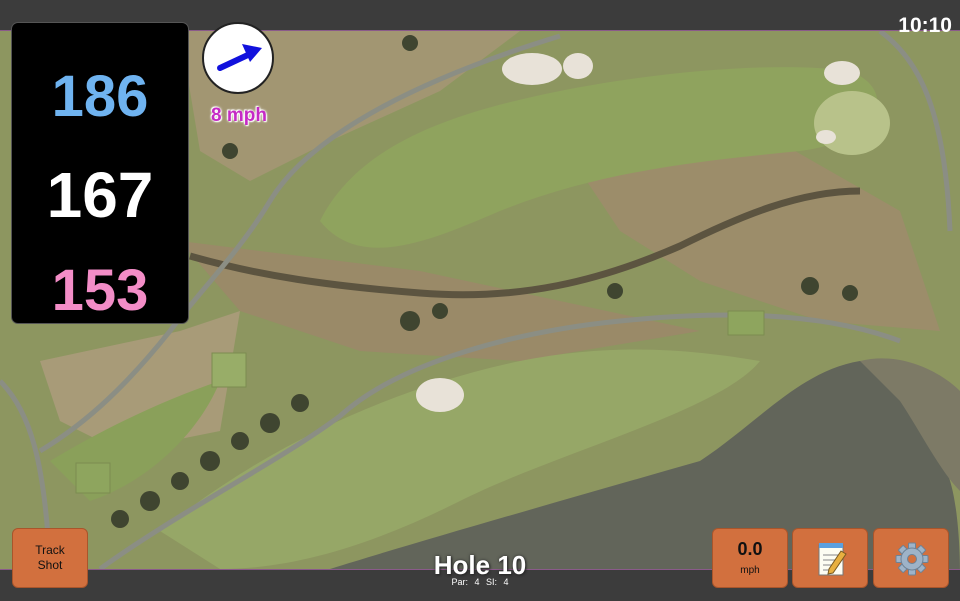 This screenshot has height=601, width=960. I want to click on hole-info: Par: 4 SI: 4, so click(480, 582).